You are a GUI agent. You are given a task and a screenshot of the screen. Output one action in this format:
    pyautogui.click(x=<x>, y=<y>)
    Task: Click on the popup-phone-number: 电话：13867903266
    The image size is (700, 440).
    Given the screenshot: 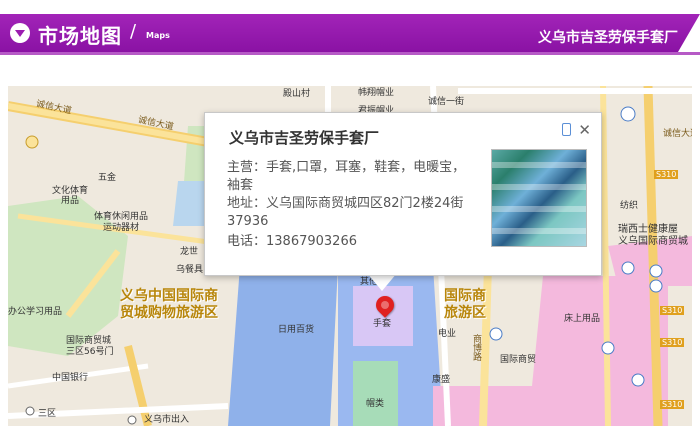 What is the action you would take?
    pyautogui.click(x=292, y=241)
    